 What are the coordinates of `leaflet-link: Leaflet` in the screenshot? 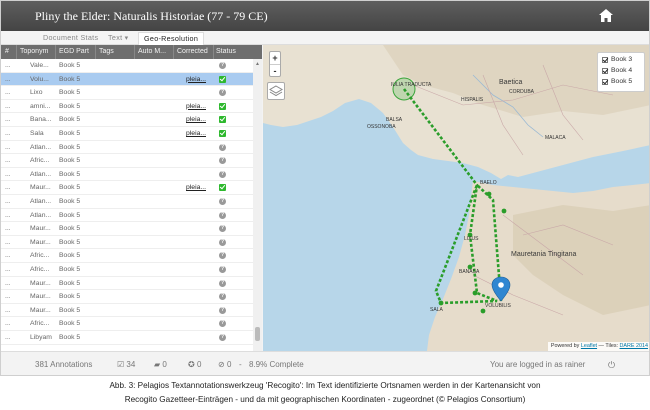 It's located at (589, 346).